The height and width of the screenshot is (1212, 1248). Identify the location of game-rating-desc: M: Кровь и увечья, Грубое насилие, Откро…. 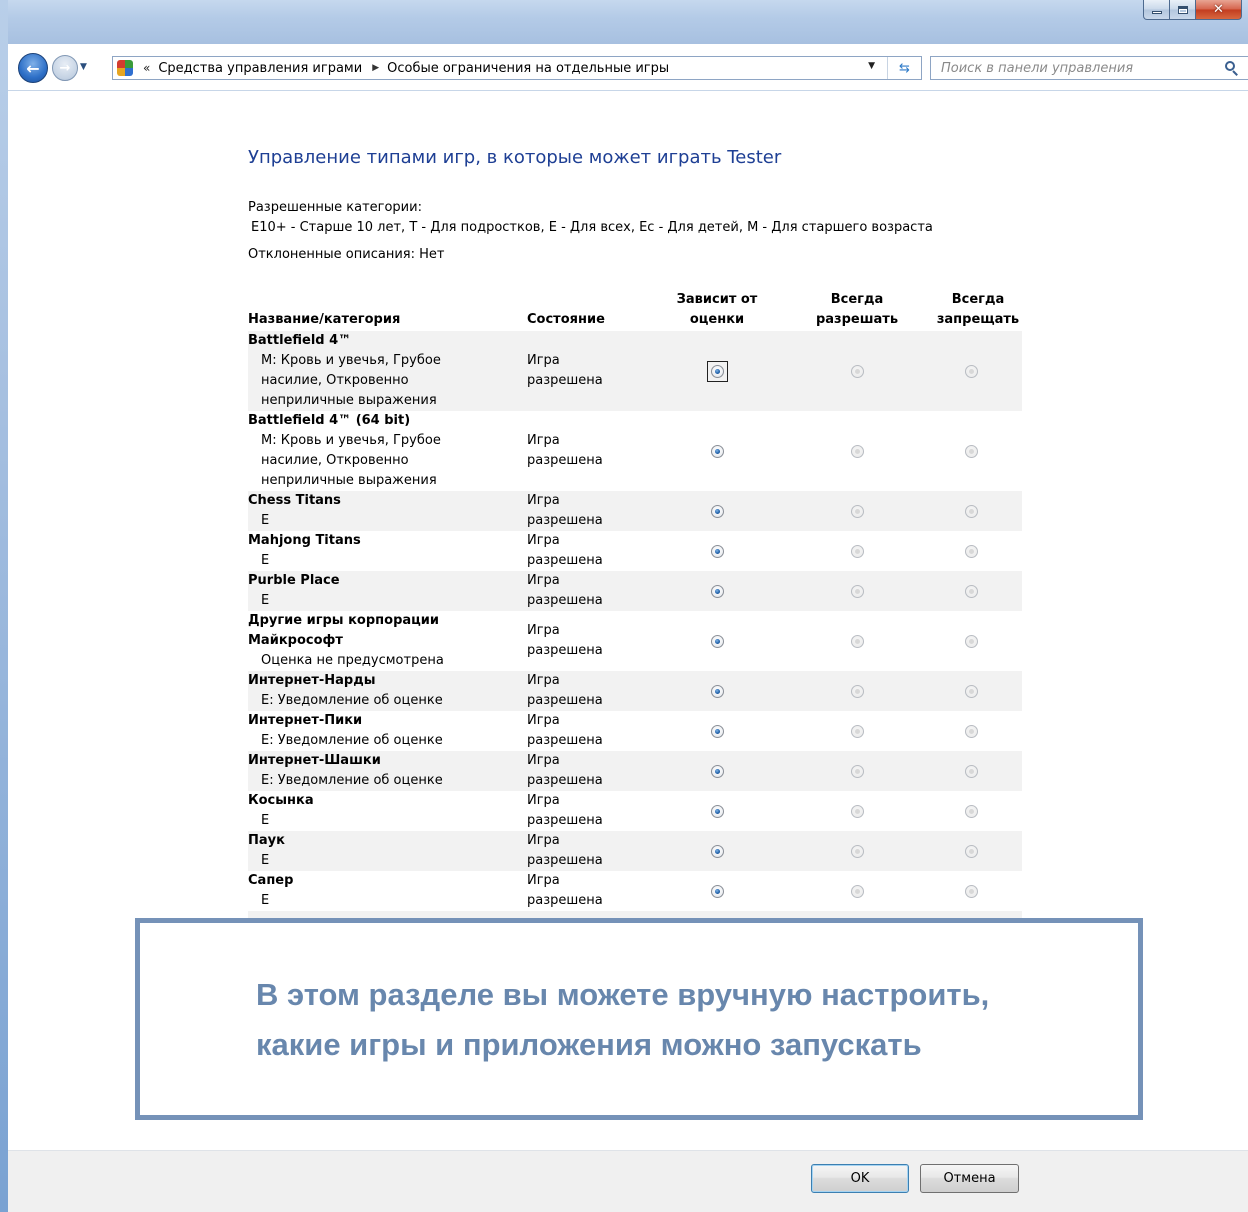
(351, 380).